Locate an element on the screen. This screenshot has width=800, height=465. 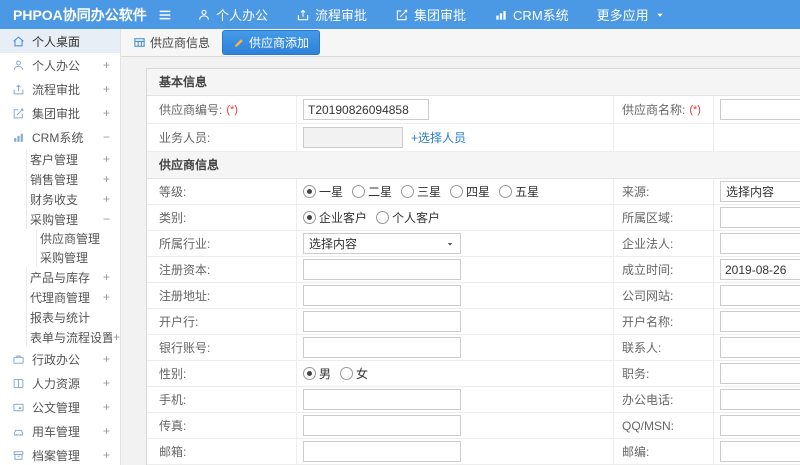
bank-input is located at coordinates (382, 321).